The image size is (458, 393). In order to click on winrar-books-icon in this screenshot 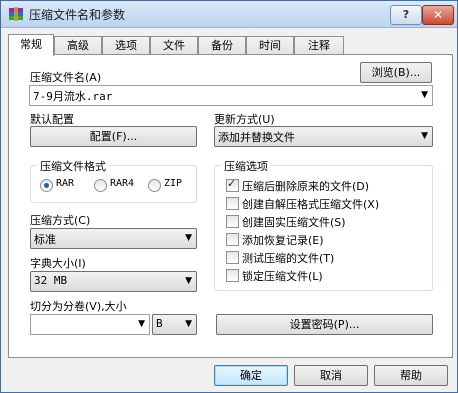, I will do `click(16, 14)`.